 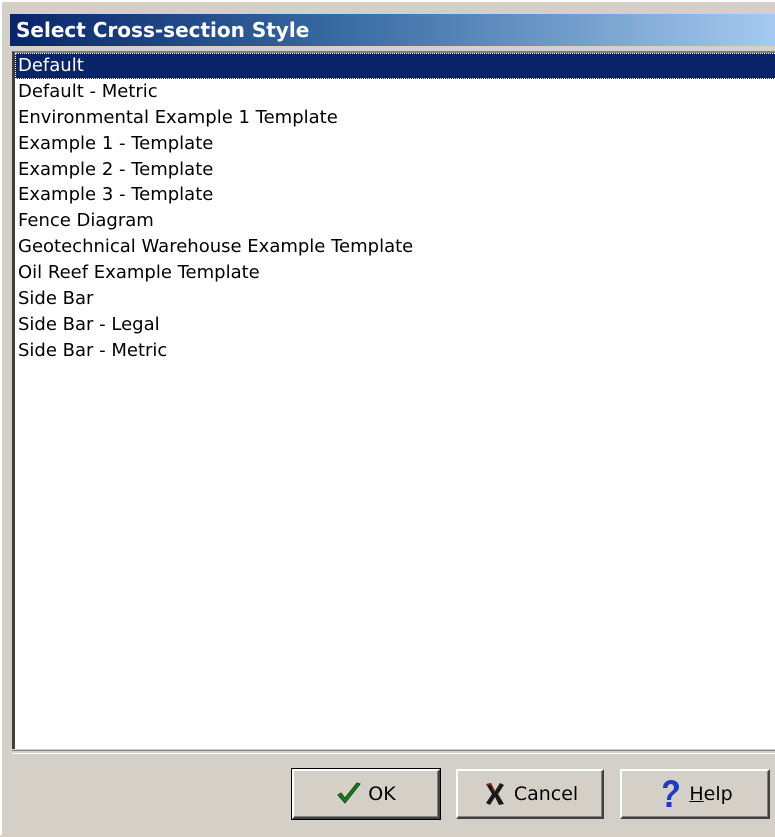 What do you see at coordinates (495, 794) in the screenshot?
I see `x-icon` at bounding box center [495, 794].